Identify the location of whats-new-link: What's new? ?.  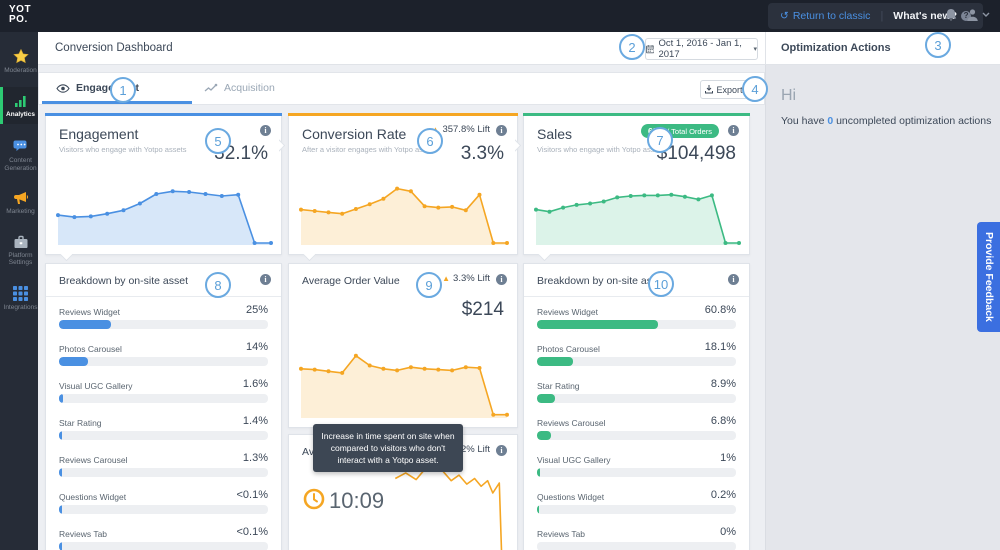
(932, 16).